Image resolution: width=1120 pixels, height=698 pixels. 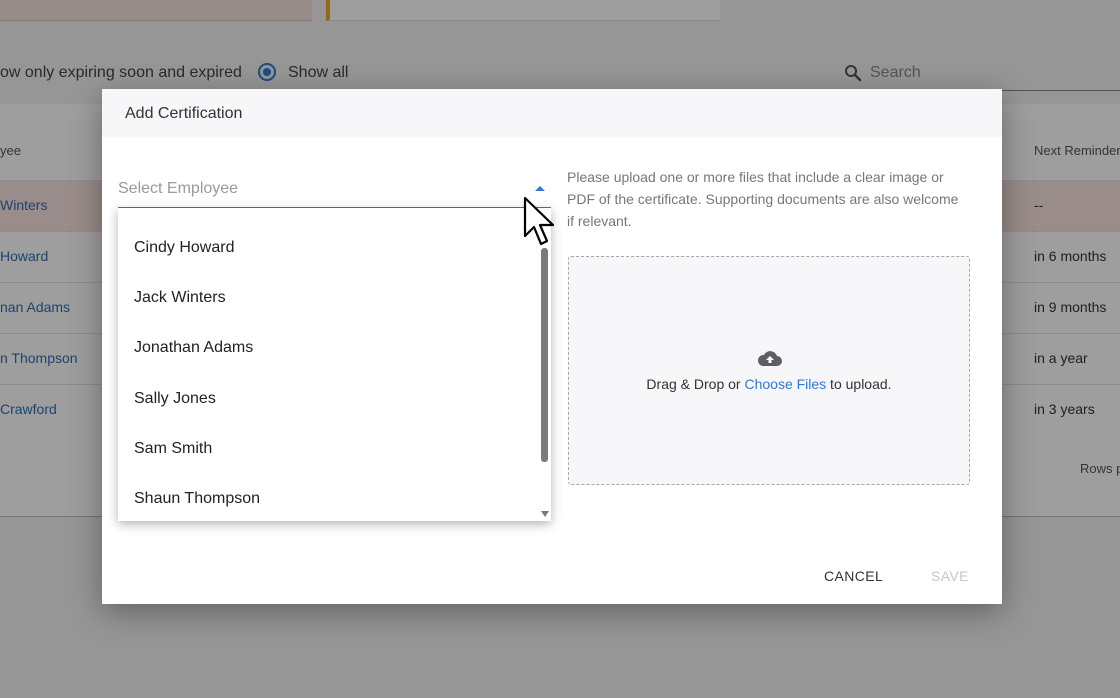 What do you see at coordinates (328, 241) in the screenshot?
I see `dropdown-option: Cindy Howard` at bounding box center [328, 241].